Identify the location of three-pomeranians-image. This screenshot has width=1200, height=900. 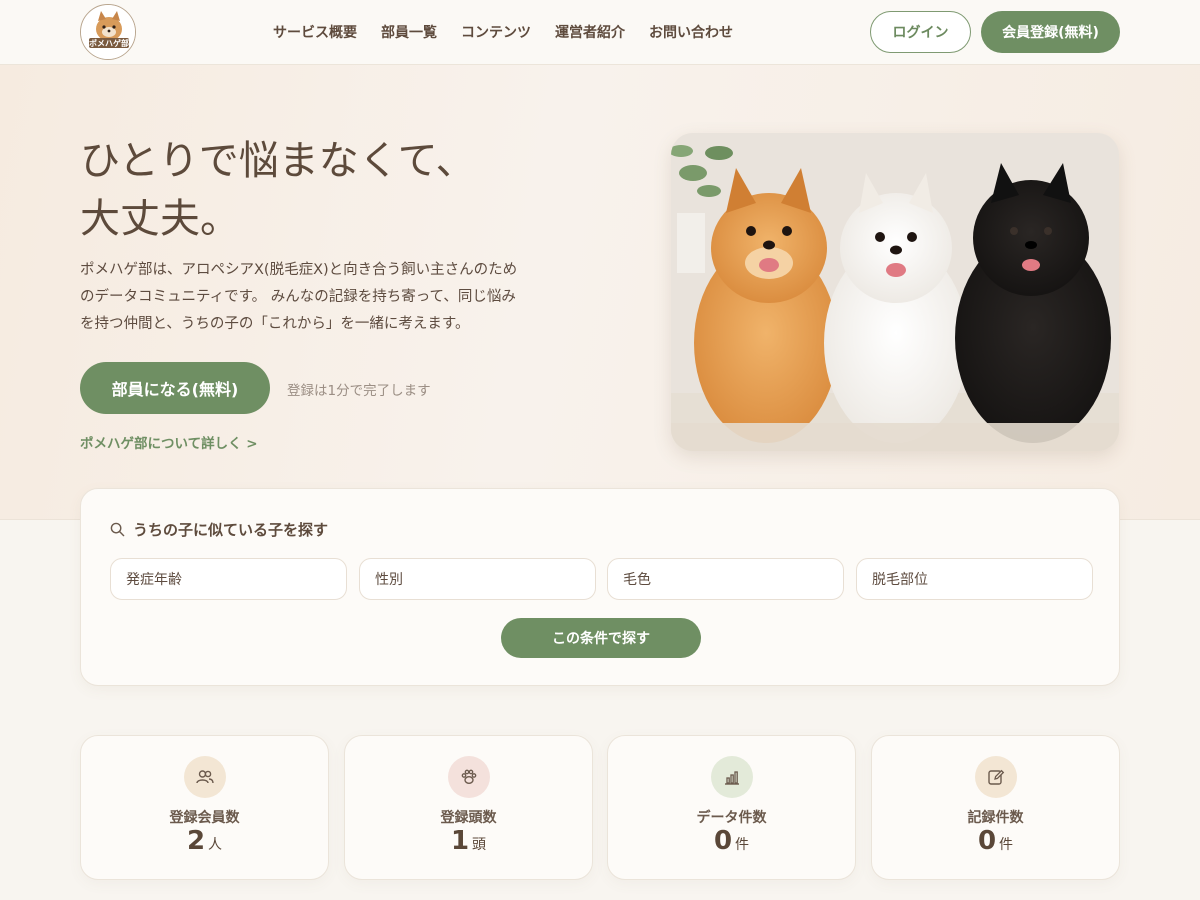
(895, 292).